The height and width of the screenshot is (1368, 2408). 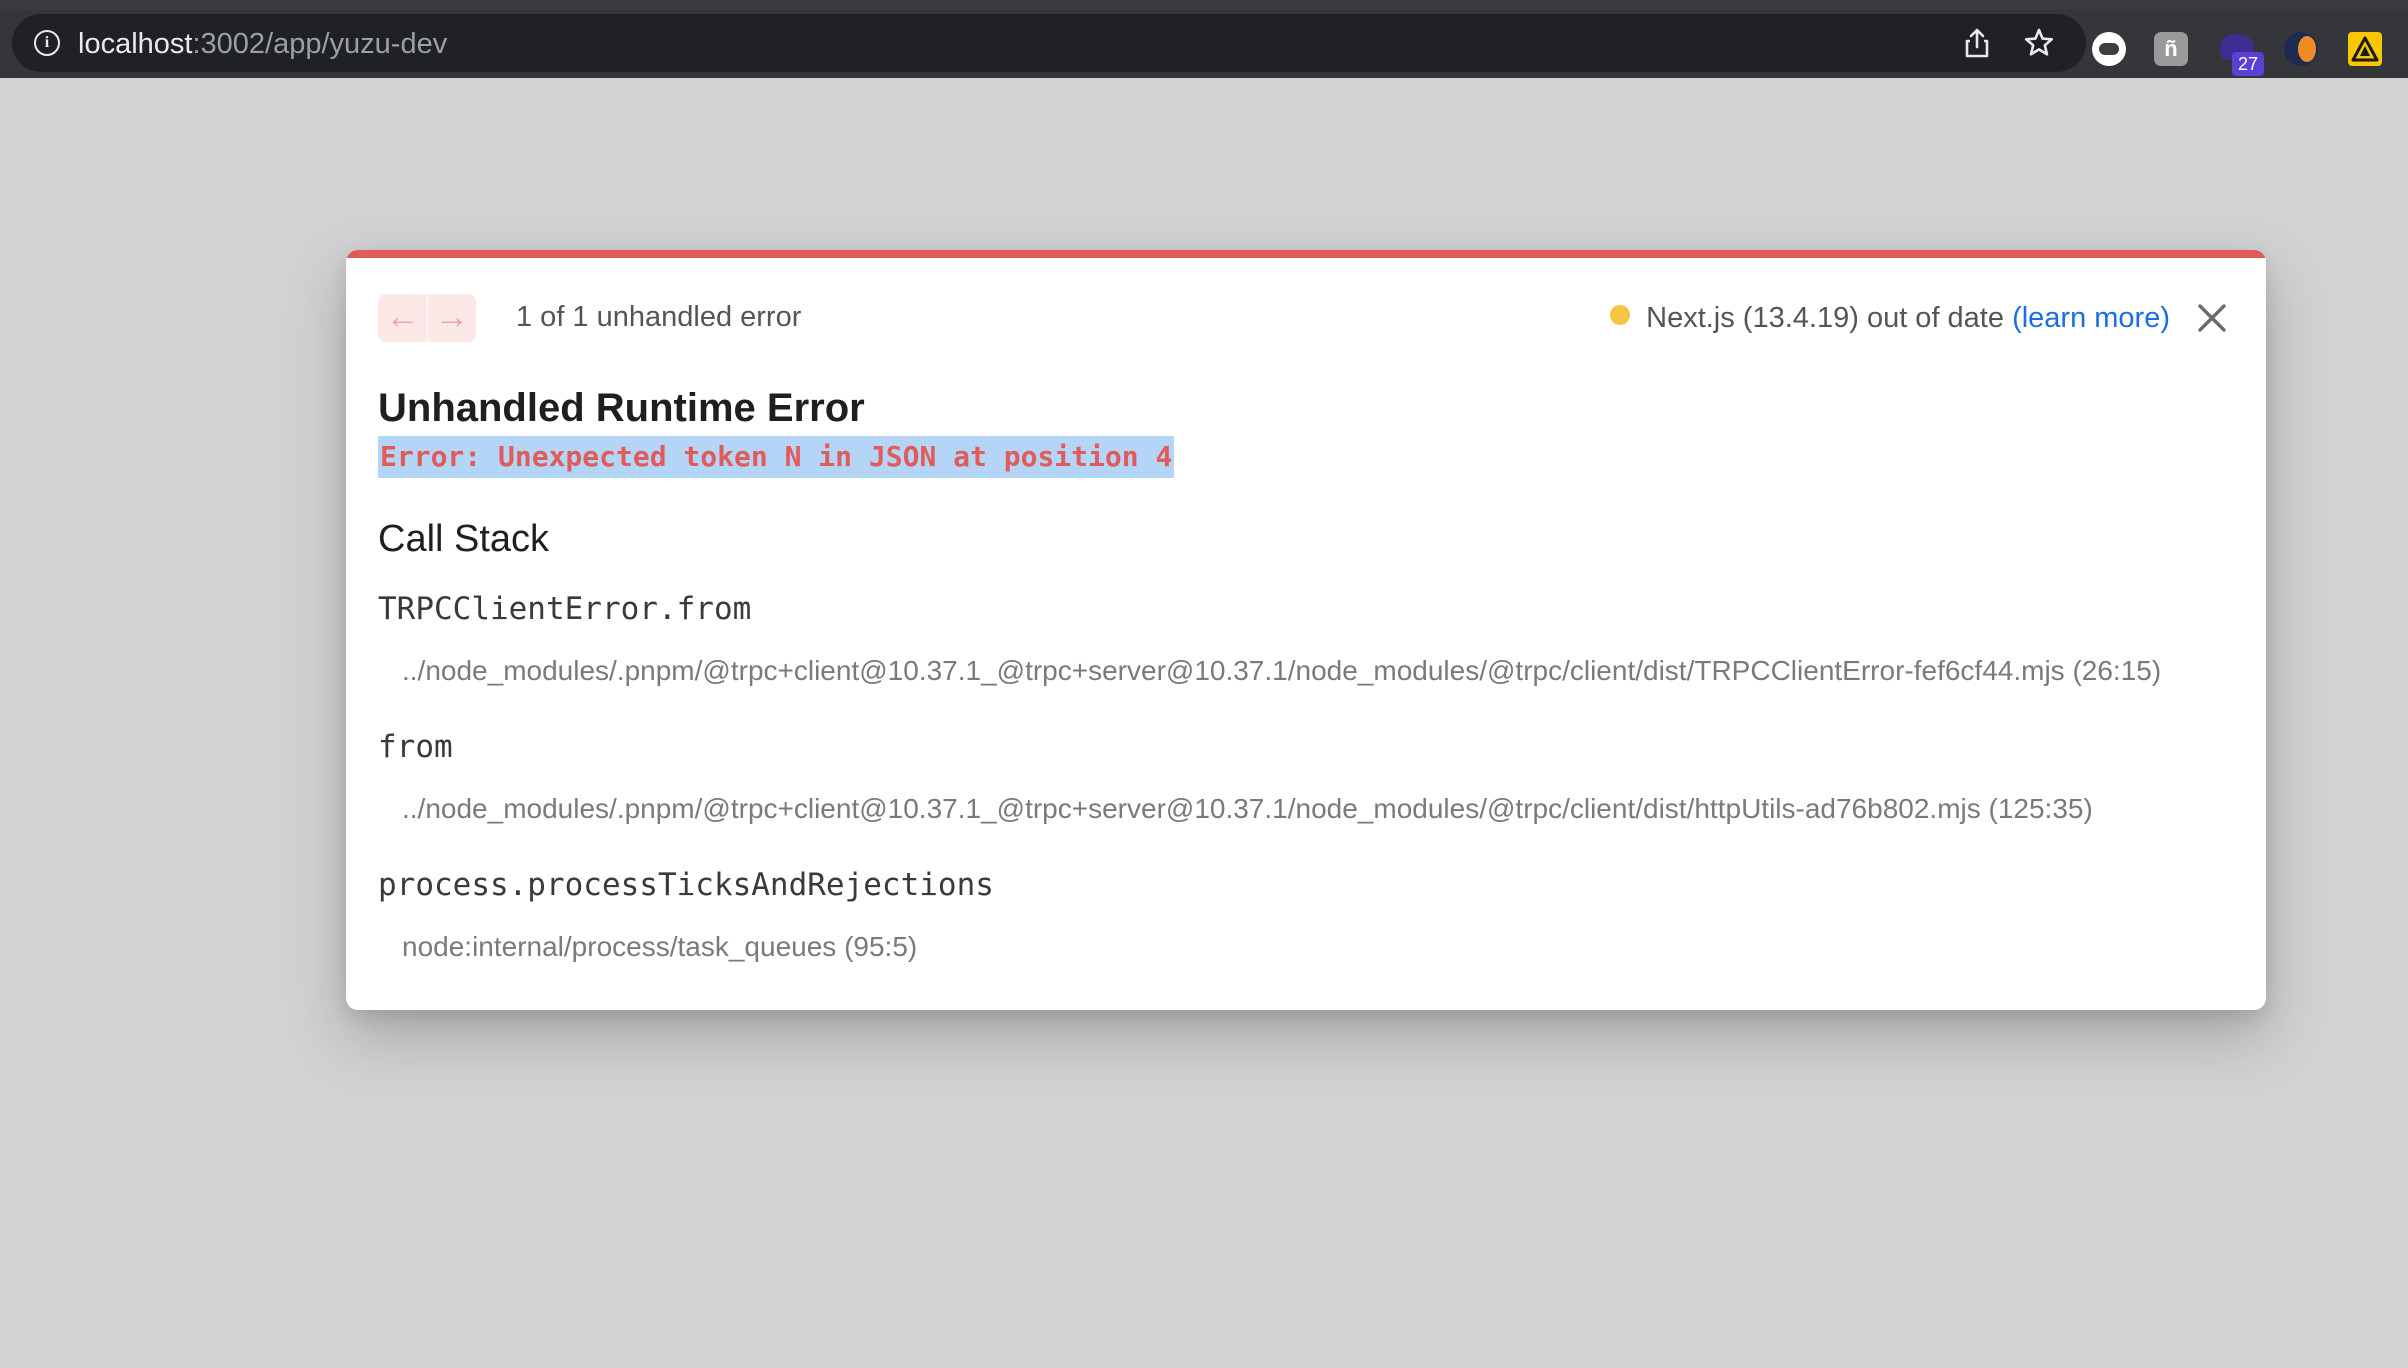 What do you see at coordinates (1204, 5) in the screenshot?
I see `window-top-strip` at bounding box center [1204, 5].